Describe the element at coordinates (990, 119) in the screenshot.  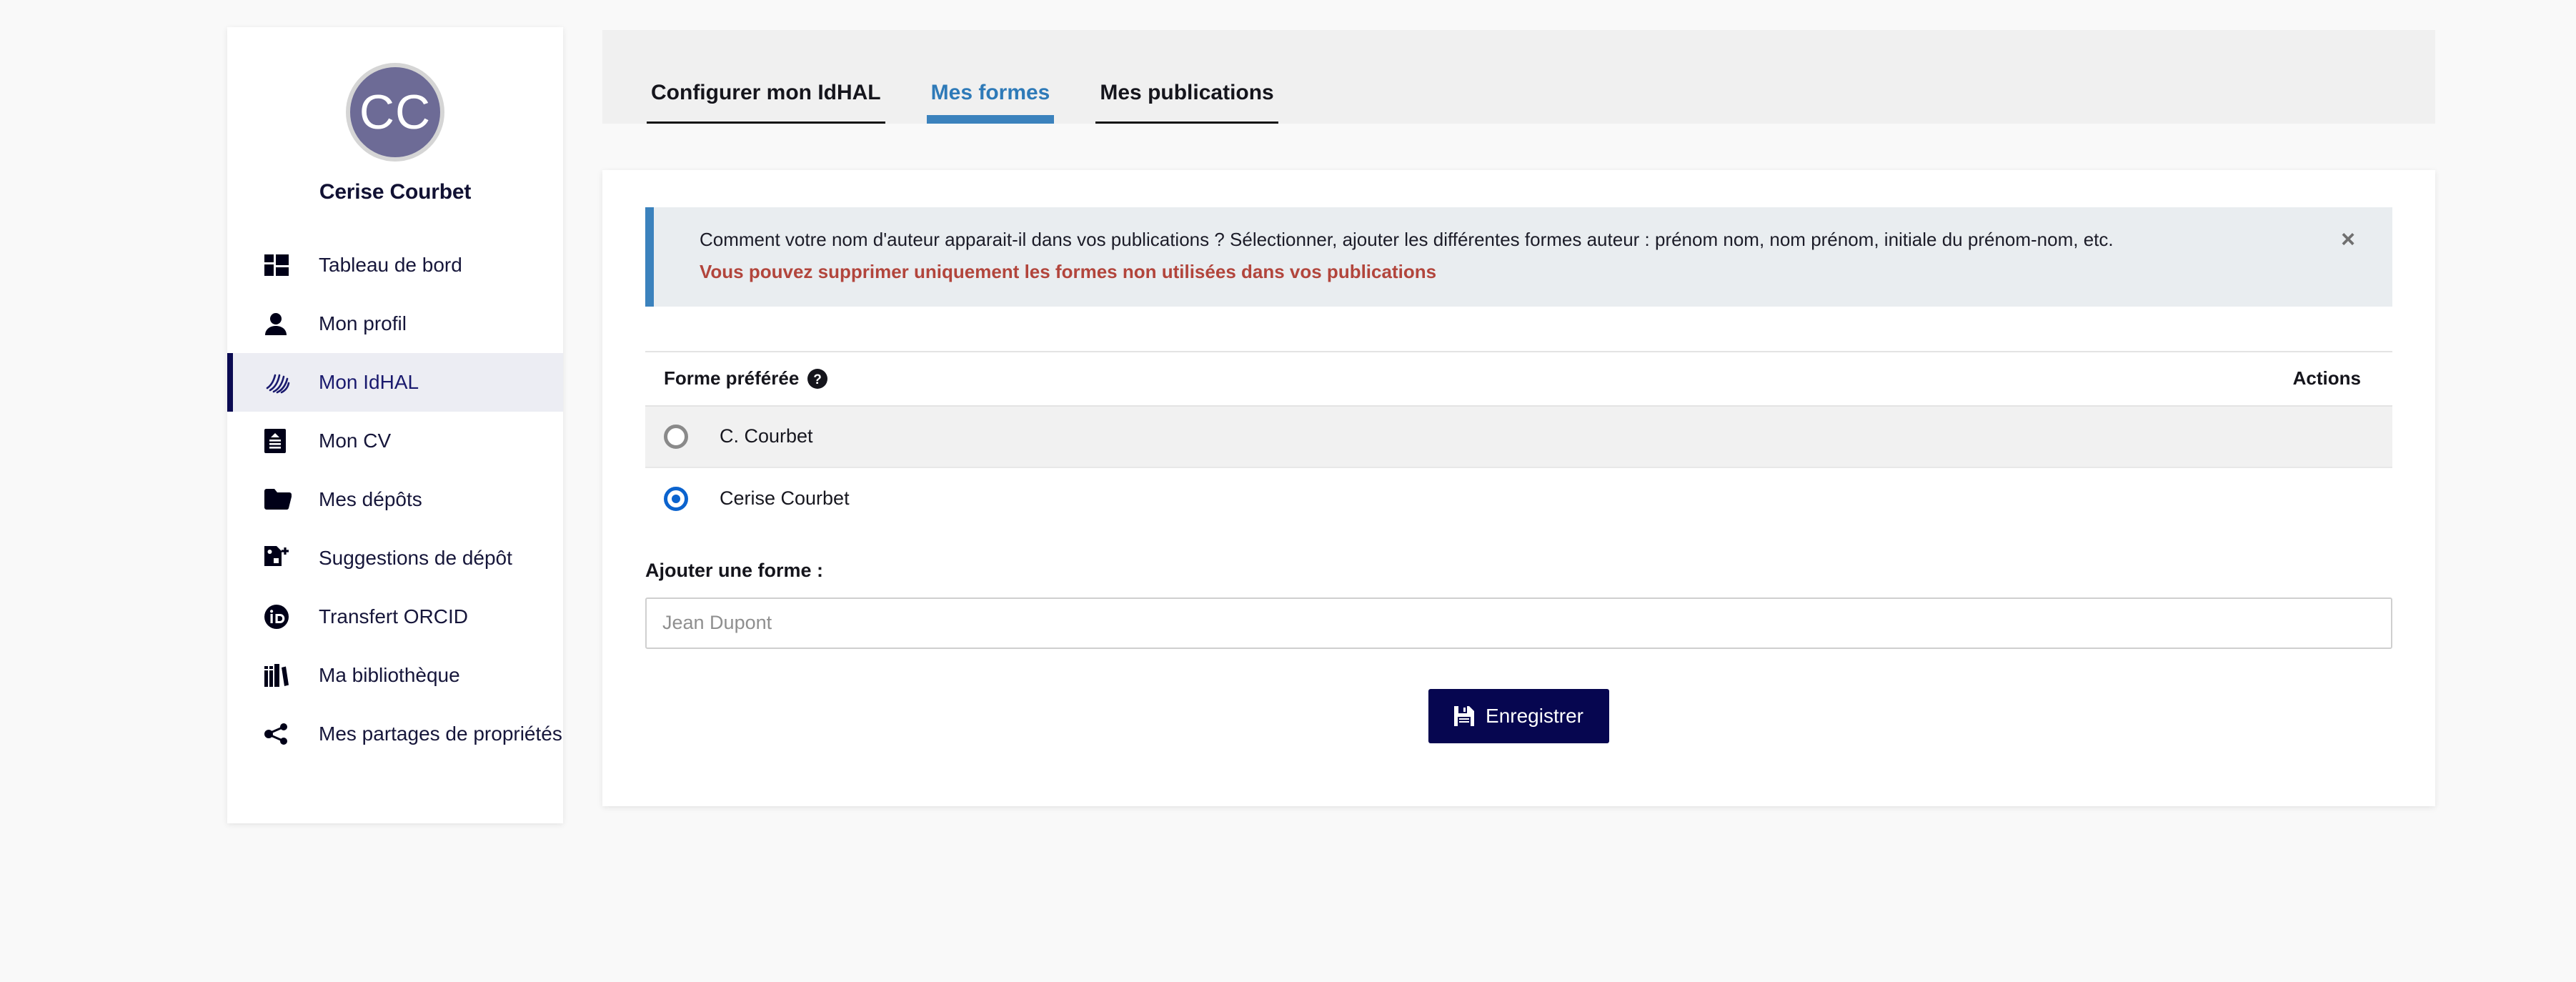
I see `tab-underline-active` at that location.